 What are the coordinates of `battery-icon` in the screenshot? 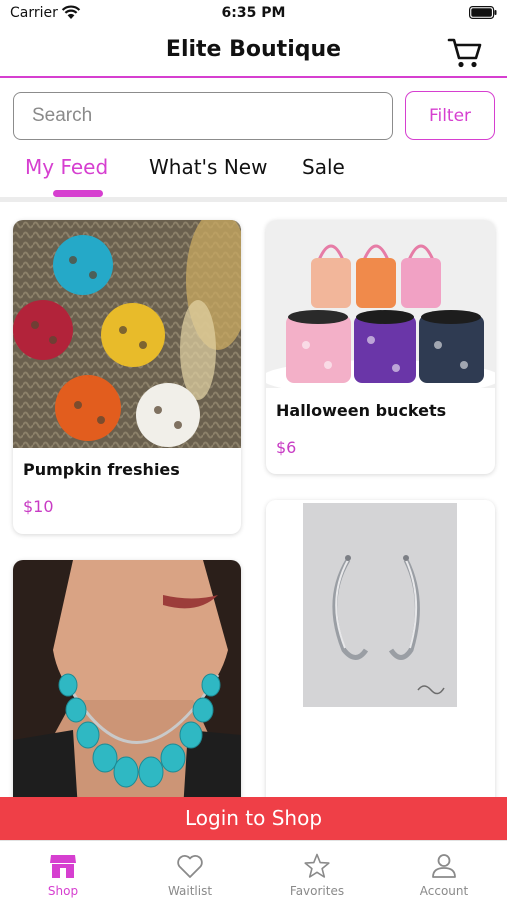 It's located at (483, 12).